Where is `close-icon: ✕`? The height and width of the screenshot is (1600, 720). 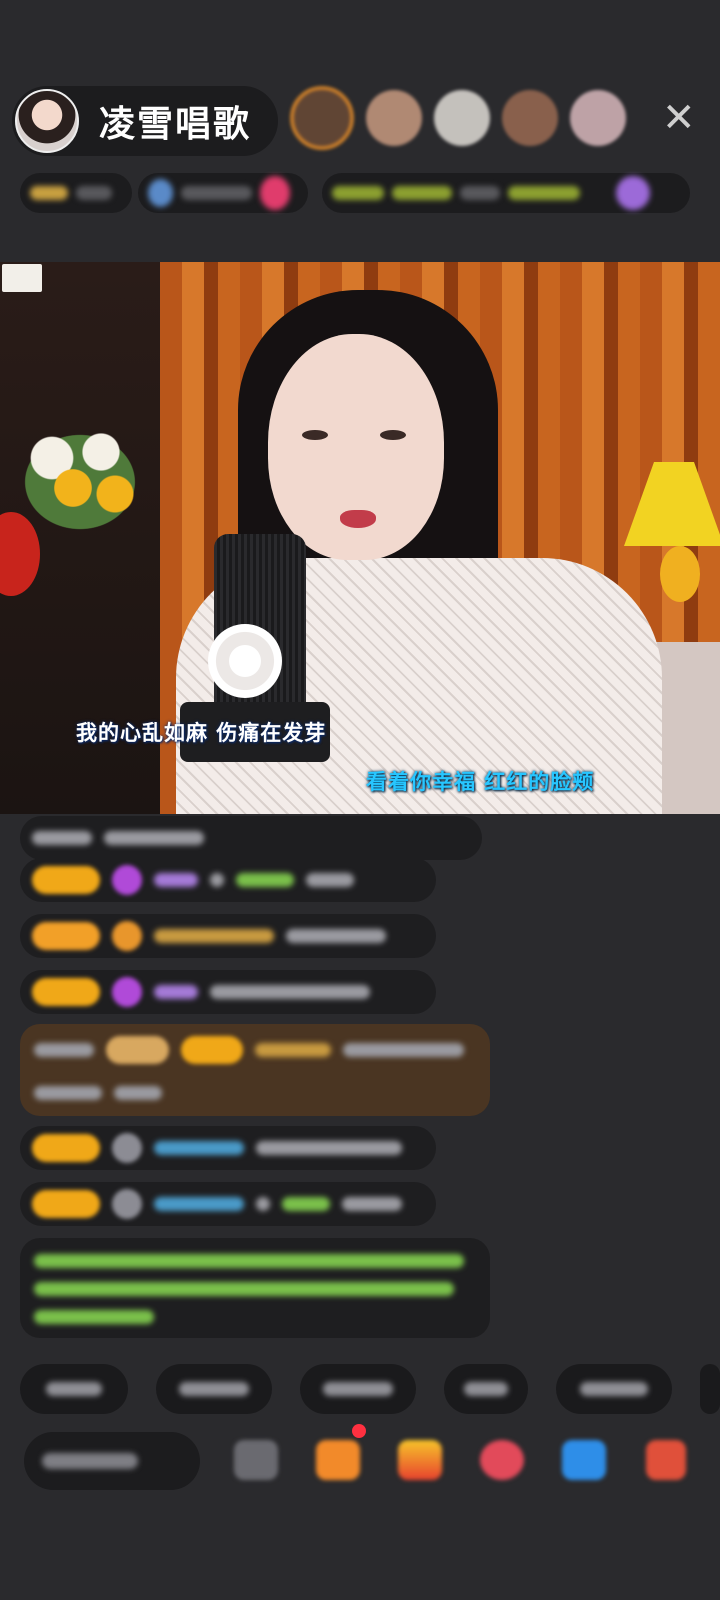
close-icon: ✕ is located at coordinates (679, 118).